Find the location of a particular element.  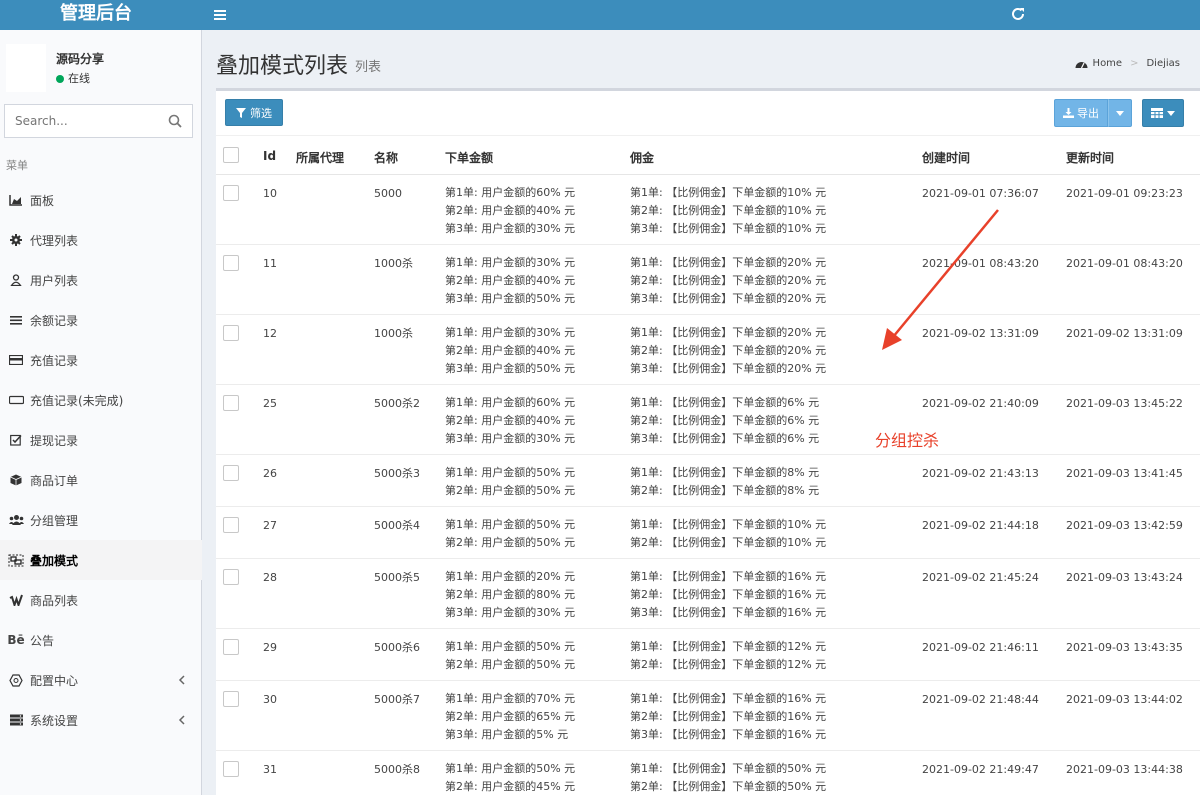

column-header-updated-at: 更新时间 is located at coordinates (1090, 157).